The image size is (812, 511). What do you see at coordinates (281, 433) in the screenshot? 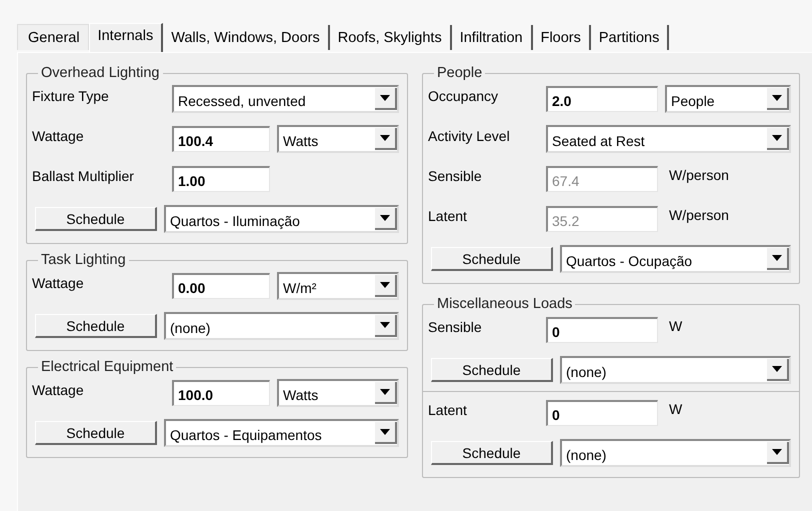
I see `schedule-dropdown: Quartos - Equipamentos` at bounding box center [281, 433].